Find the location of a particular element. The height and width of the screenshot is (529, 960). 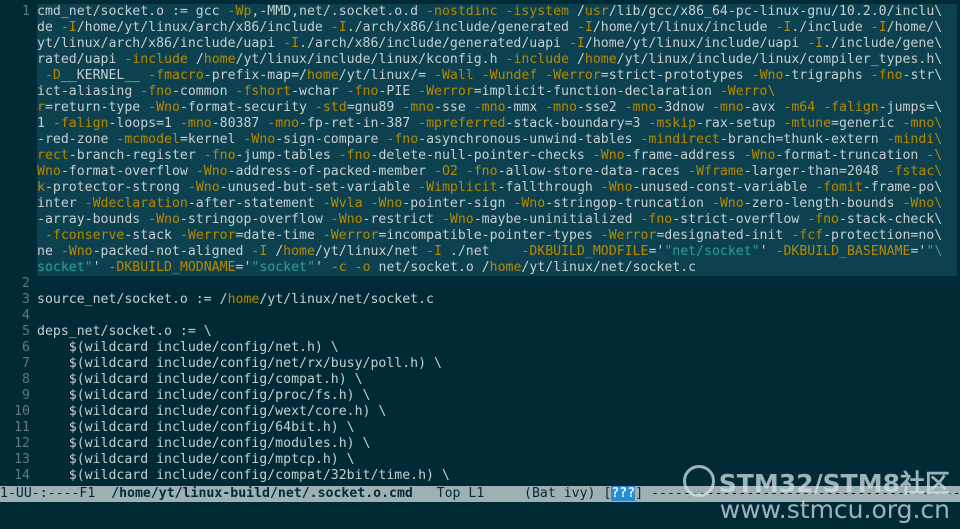

line-number: 12 is located at coordinates (22, 443).